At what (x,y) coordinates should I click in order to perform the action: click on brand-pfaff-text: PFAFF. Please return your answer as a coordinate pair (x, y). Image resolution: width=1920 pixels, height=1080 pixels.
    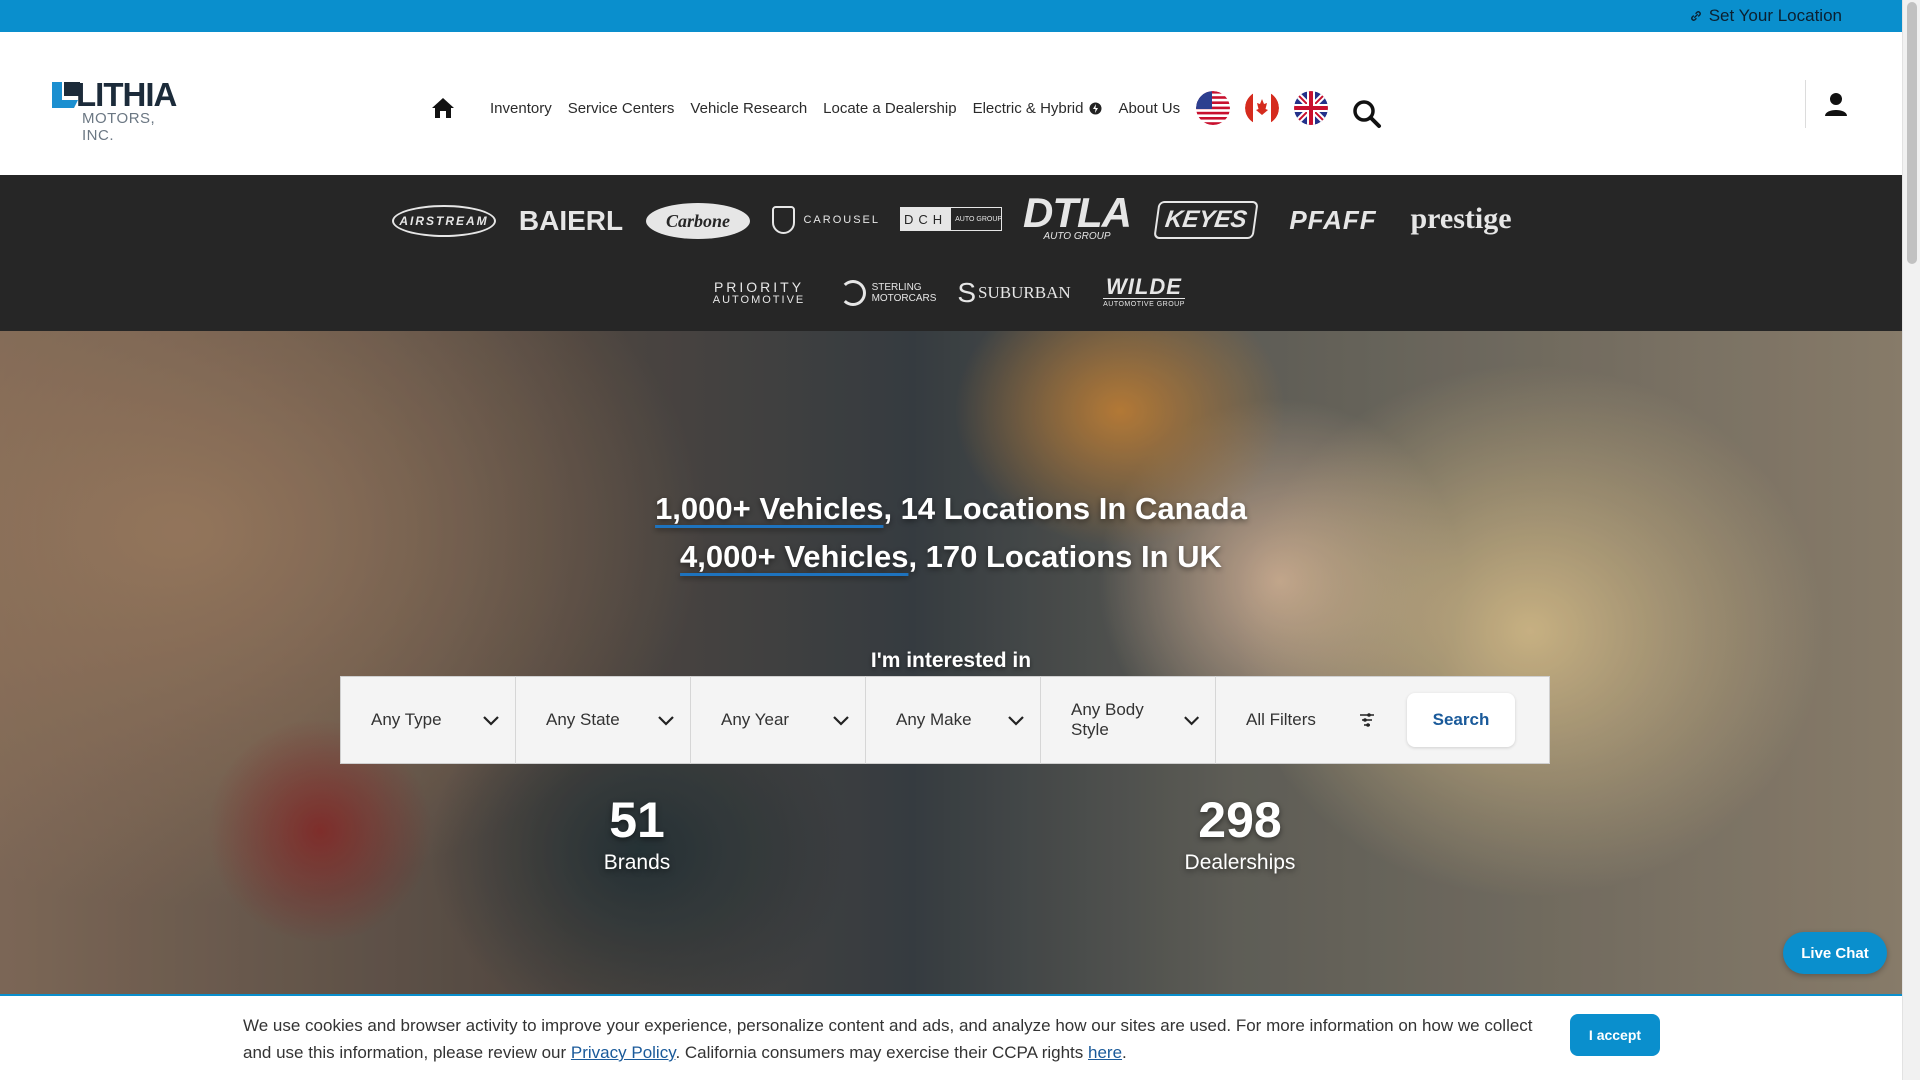
    Looking at the image, I should click on (1333, 219).